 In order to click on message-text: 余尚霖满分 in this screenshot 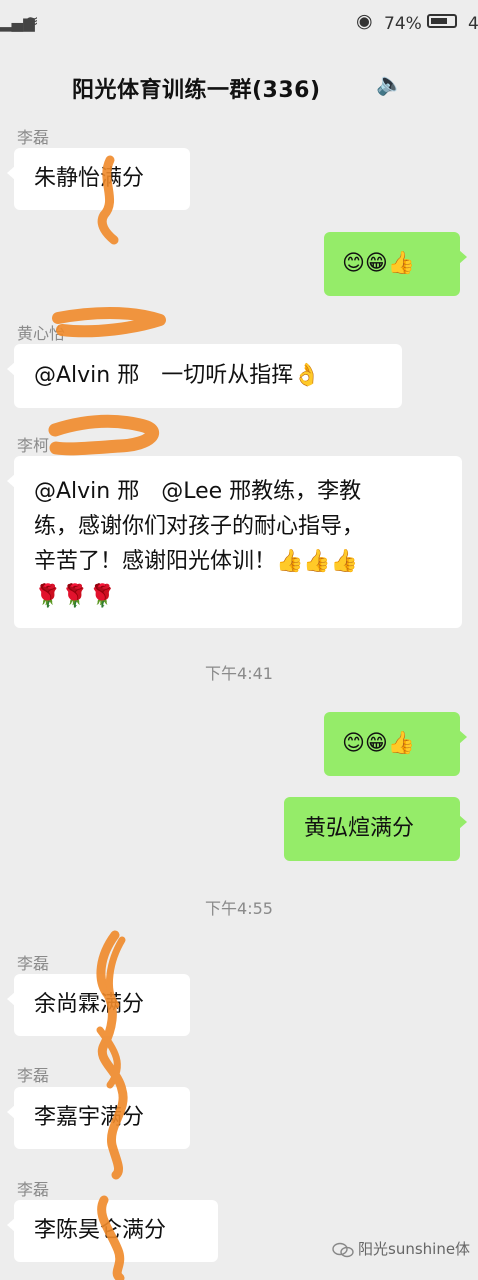, I will do `click(89, 1004)`.